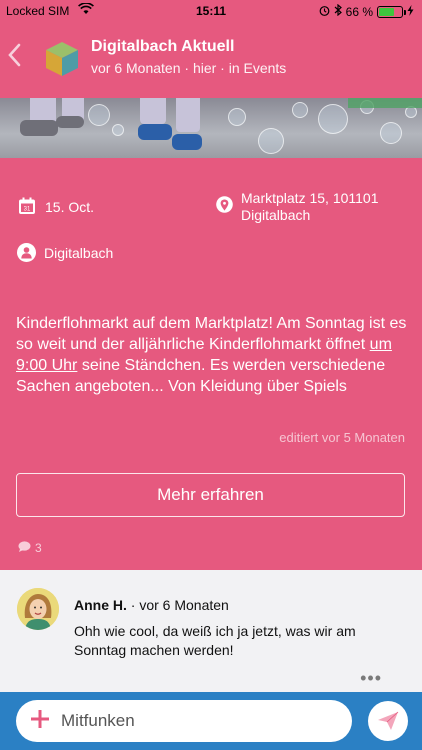 This screenshot has height=750, width=422. I want to click on event-date: 15. Oct., so click(70, 207).